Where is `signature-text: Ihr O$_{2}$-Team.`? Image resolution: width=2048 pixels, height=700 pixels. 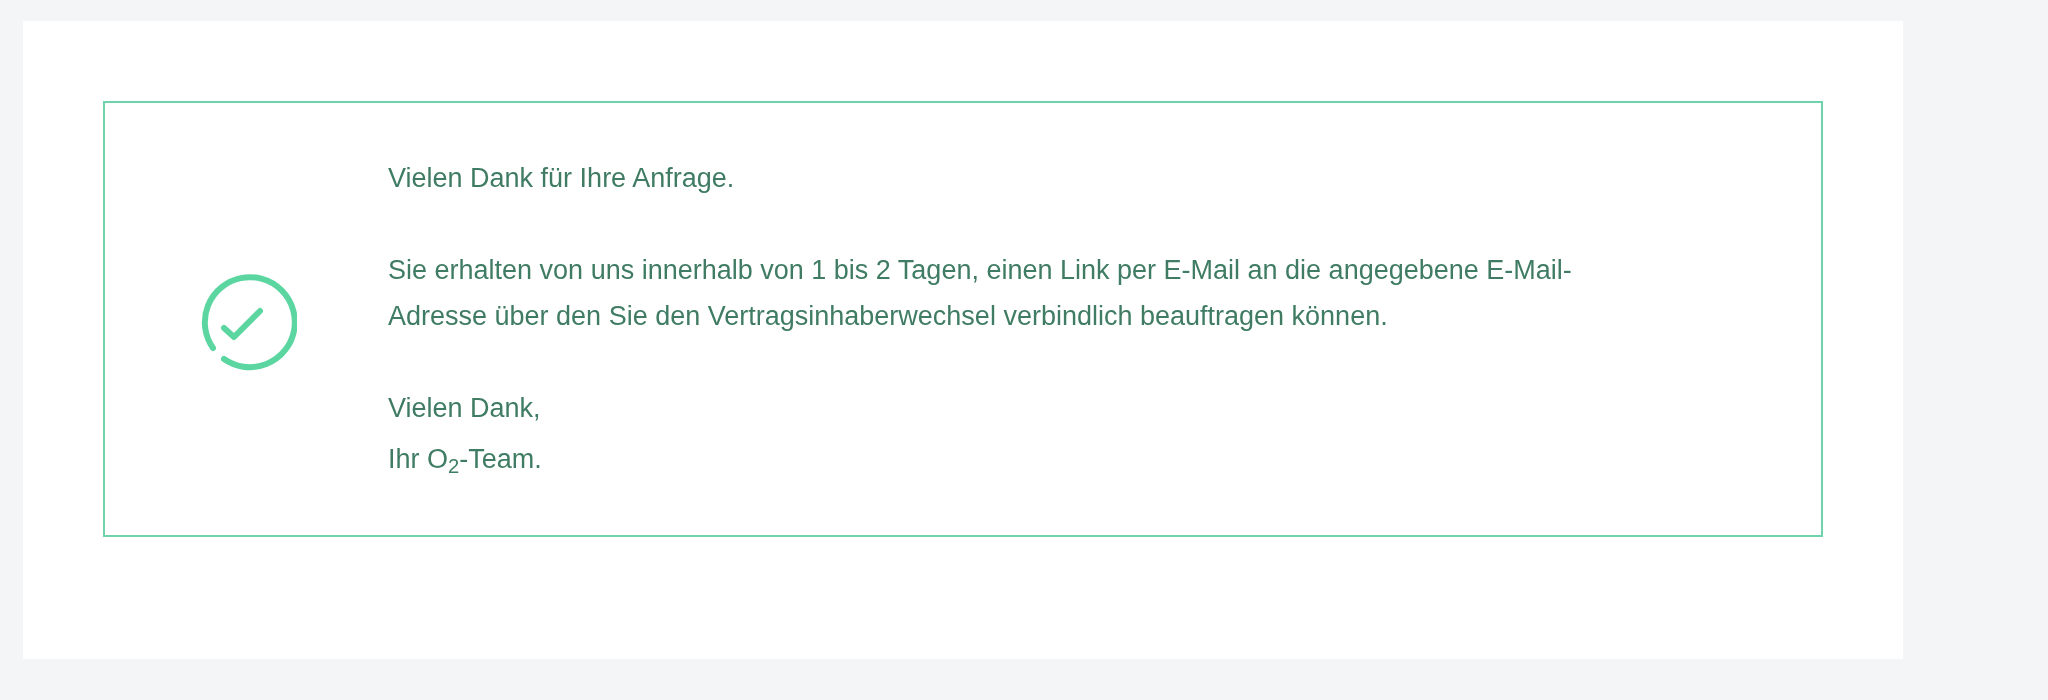
signature-text: Ihr O$_{2}$-Team. is located at coordinates (465, 461).